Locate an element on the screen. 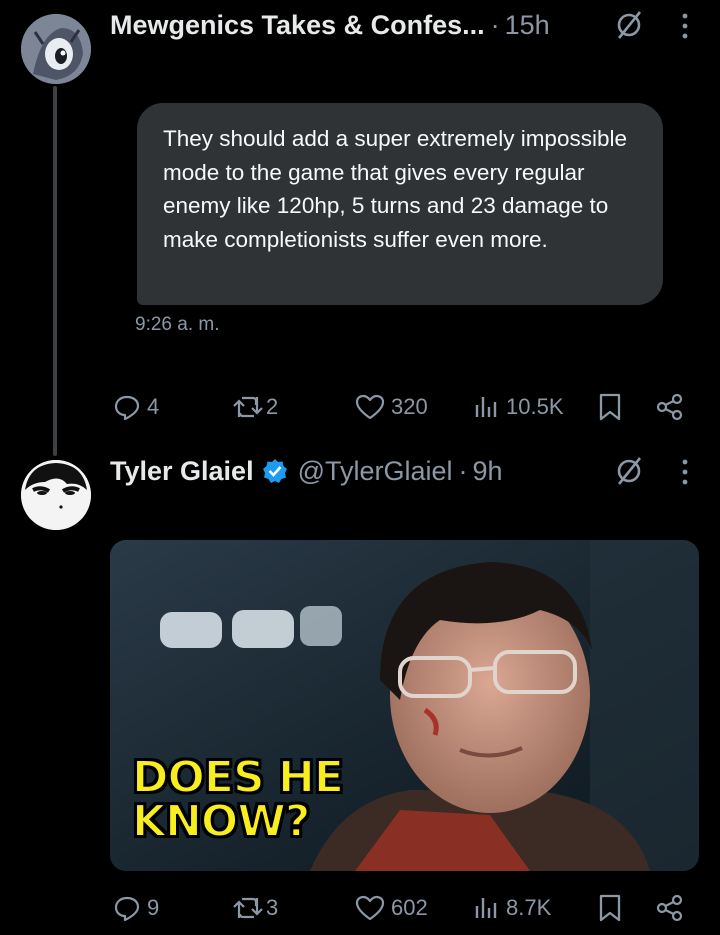 The image size is (720, 935). user-handle: @TylerGlaiel is located at coordinates (375, 471).